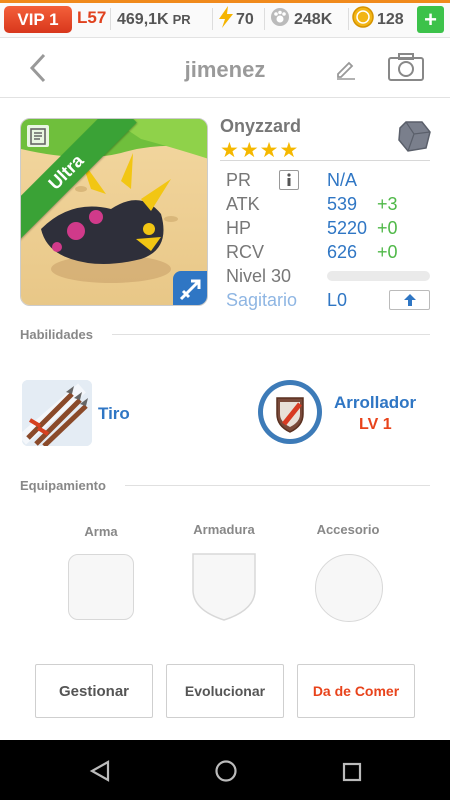 The height and width of the screenshot is (800, 450). I want to click on skill-name-right: Arrollador, so click(375, 403).